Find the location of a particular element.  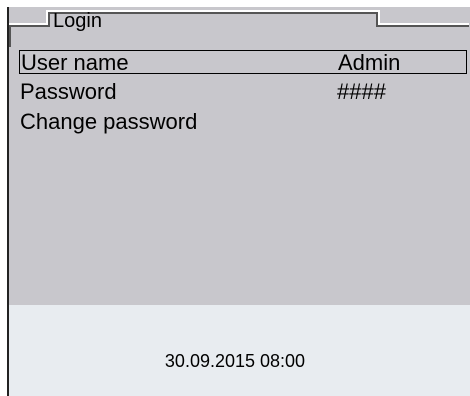

menu-item-label: Change password is located at coordinates (109, 121).